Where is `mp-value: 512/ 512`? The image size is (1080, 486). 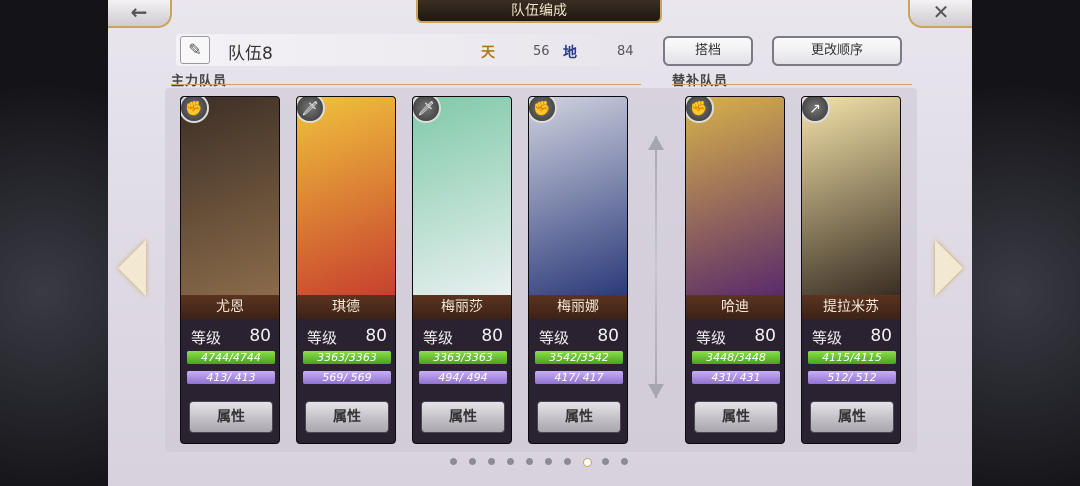 mp-value: 512/ 512 is located at coordinates (852, 377).